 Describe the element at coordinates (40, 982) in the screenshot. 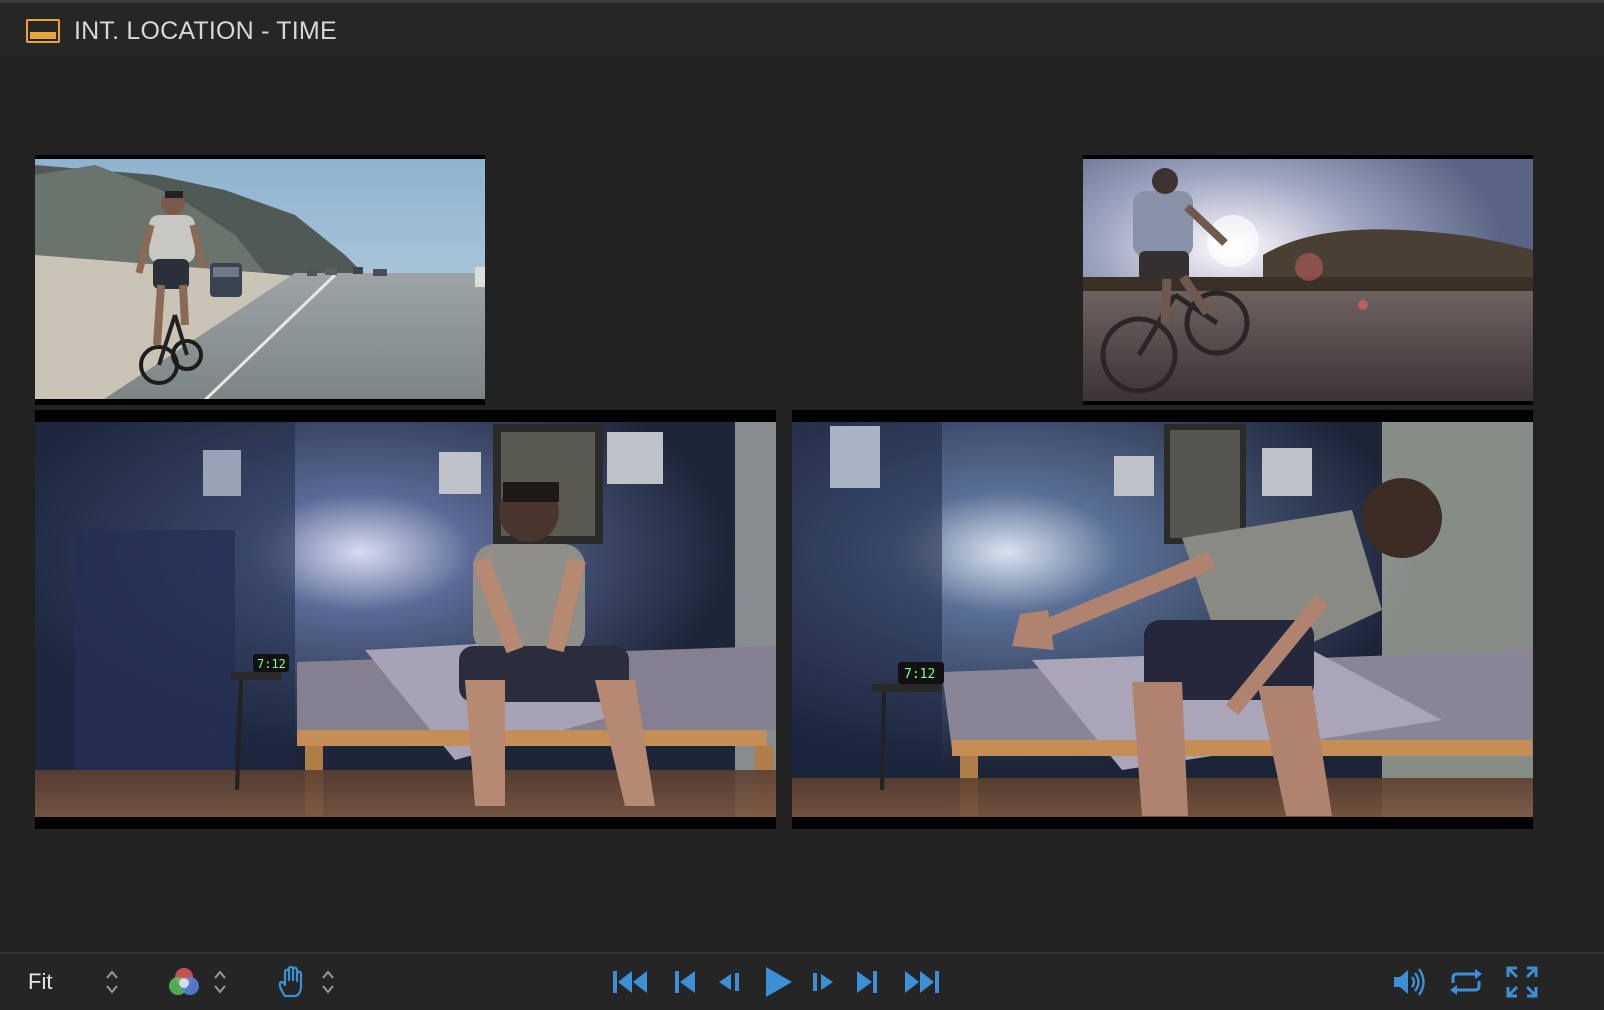

I see `zoom-level-label: Fit` at that location.